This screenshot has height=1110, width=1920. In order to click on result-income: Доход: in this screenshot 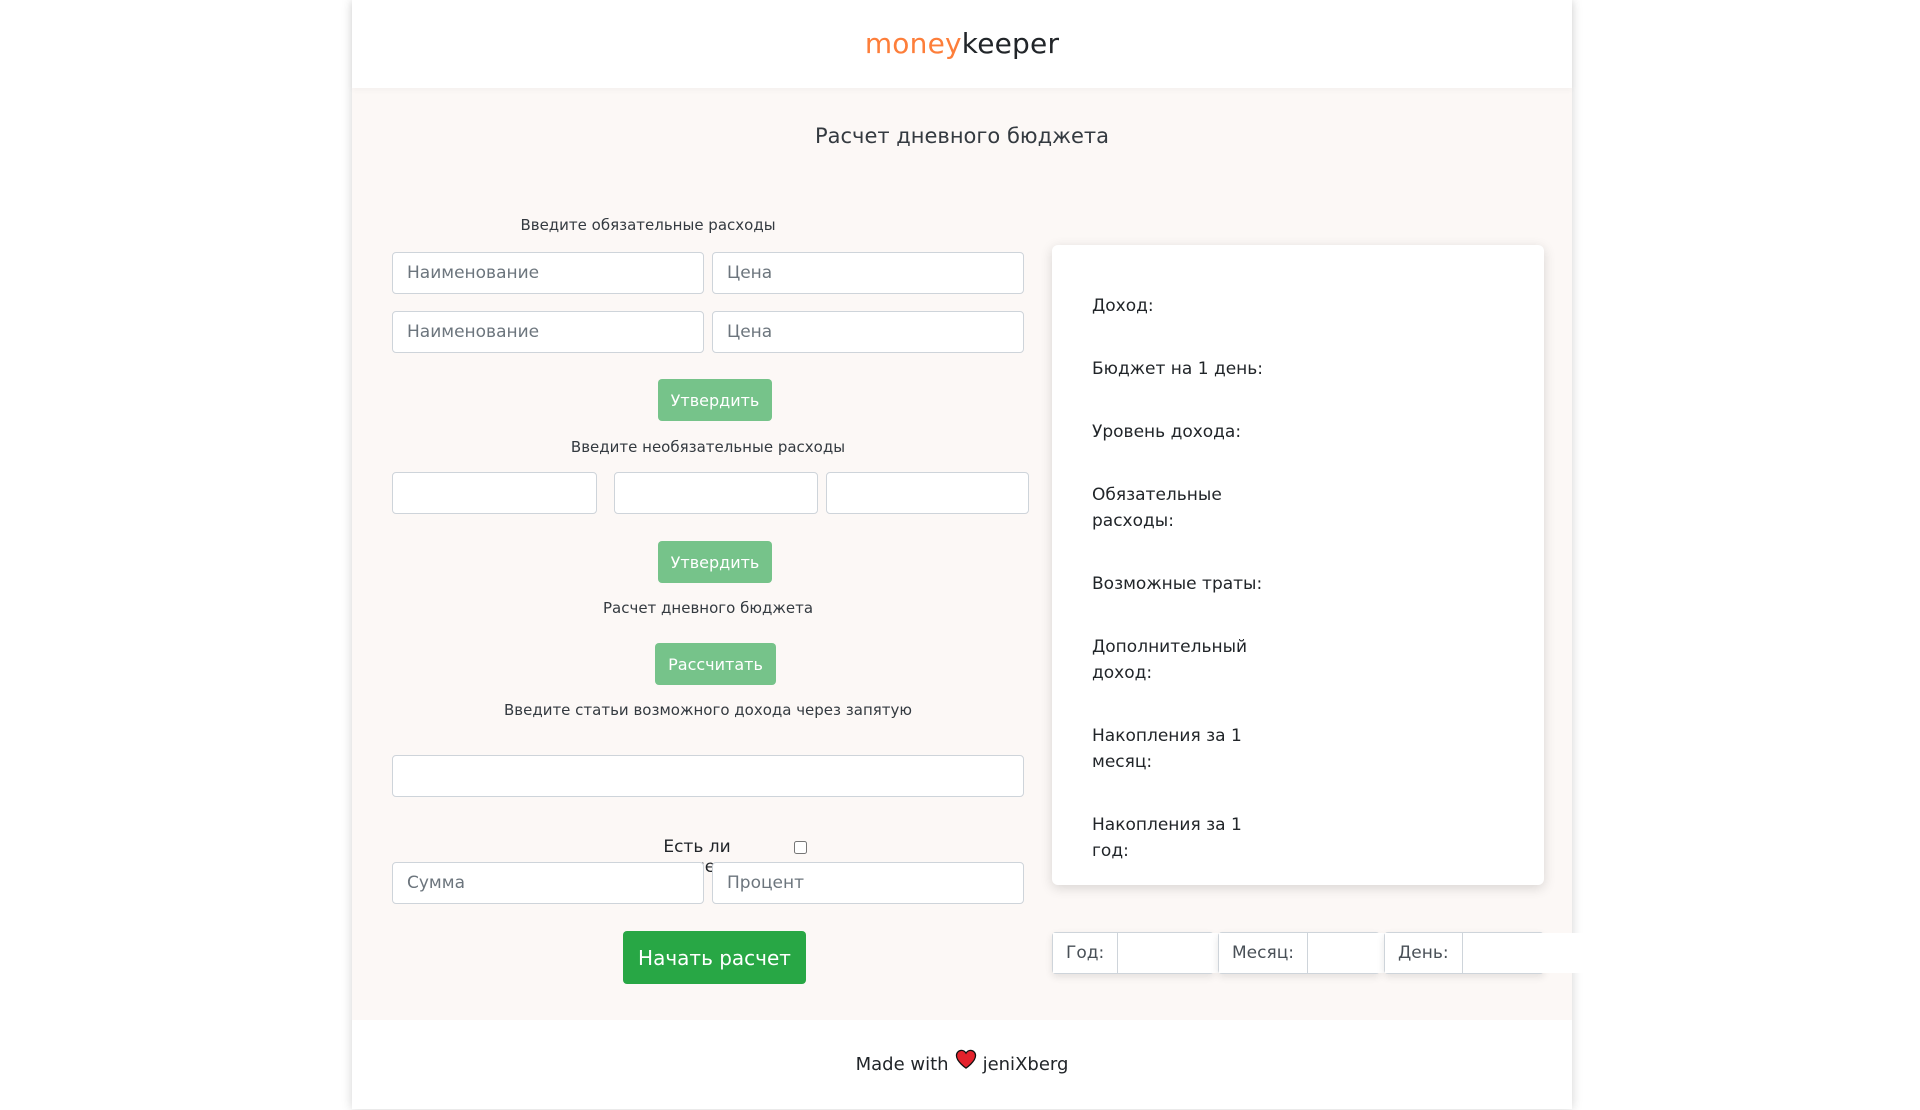, I will do `click(1123, 306)`.